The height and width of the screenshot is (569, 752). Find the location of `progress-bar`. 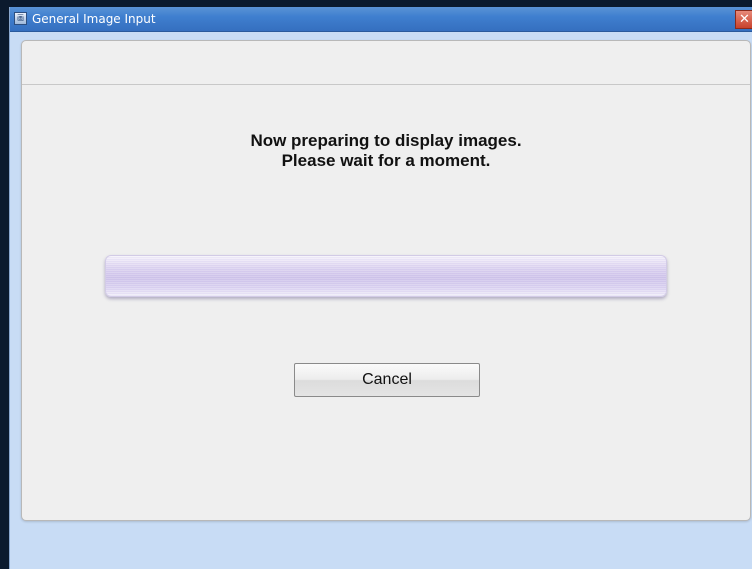

progress-bar is located at coordinates (386, 276).